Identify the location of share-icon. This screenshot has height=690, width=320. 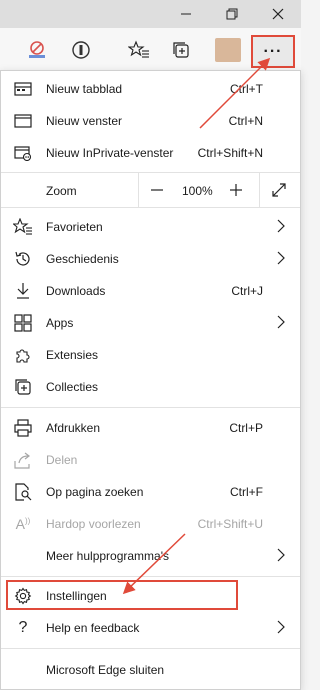
(23, 460).